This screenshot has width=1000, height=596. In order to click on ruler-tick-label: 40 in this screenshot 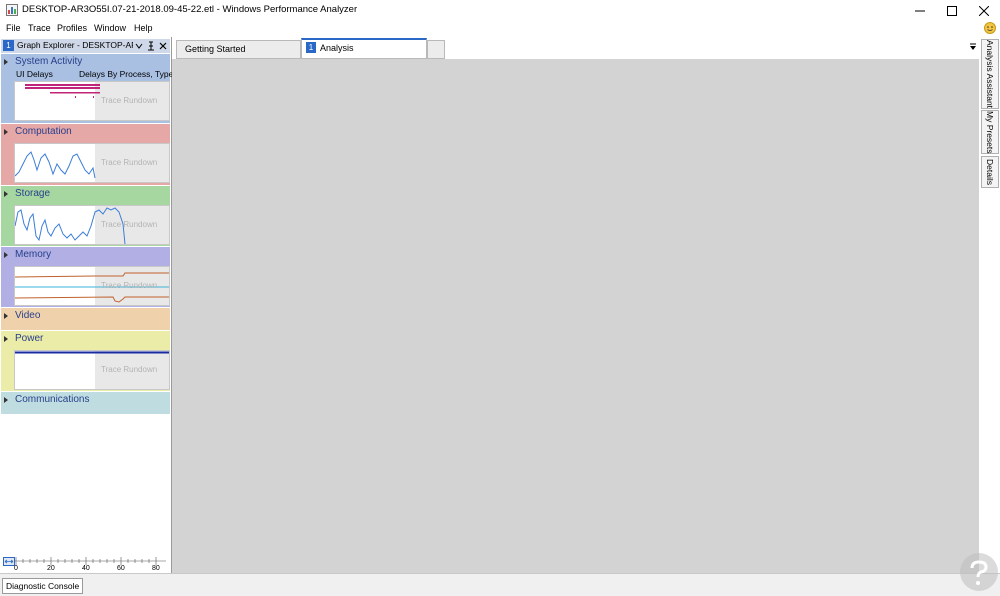, I will do `click(86, 568)`.